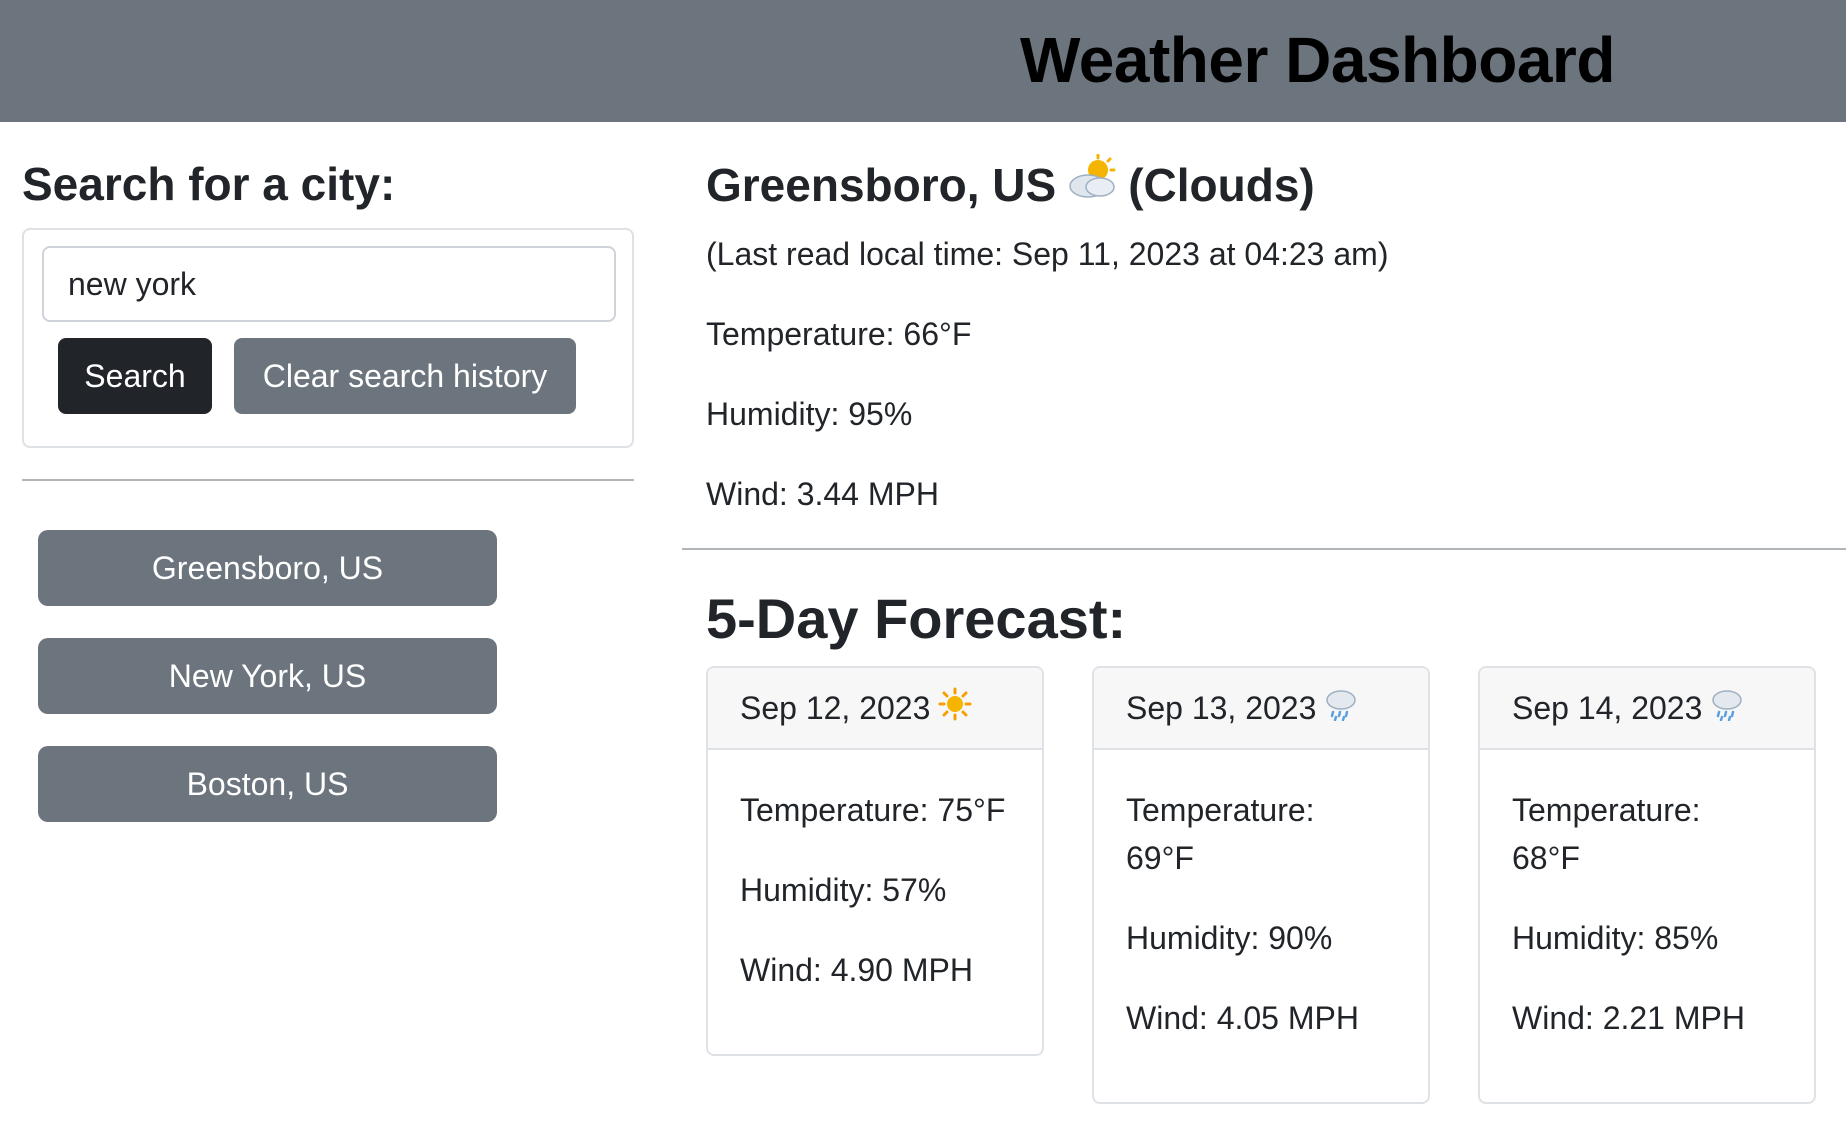 This screenshot has height=1138, width=1846. Describe the element at coordinates (267, 676) in the screenshot. I see `history-item-new-york: New York, US` at that location.